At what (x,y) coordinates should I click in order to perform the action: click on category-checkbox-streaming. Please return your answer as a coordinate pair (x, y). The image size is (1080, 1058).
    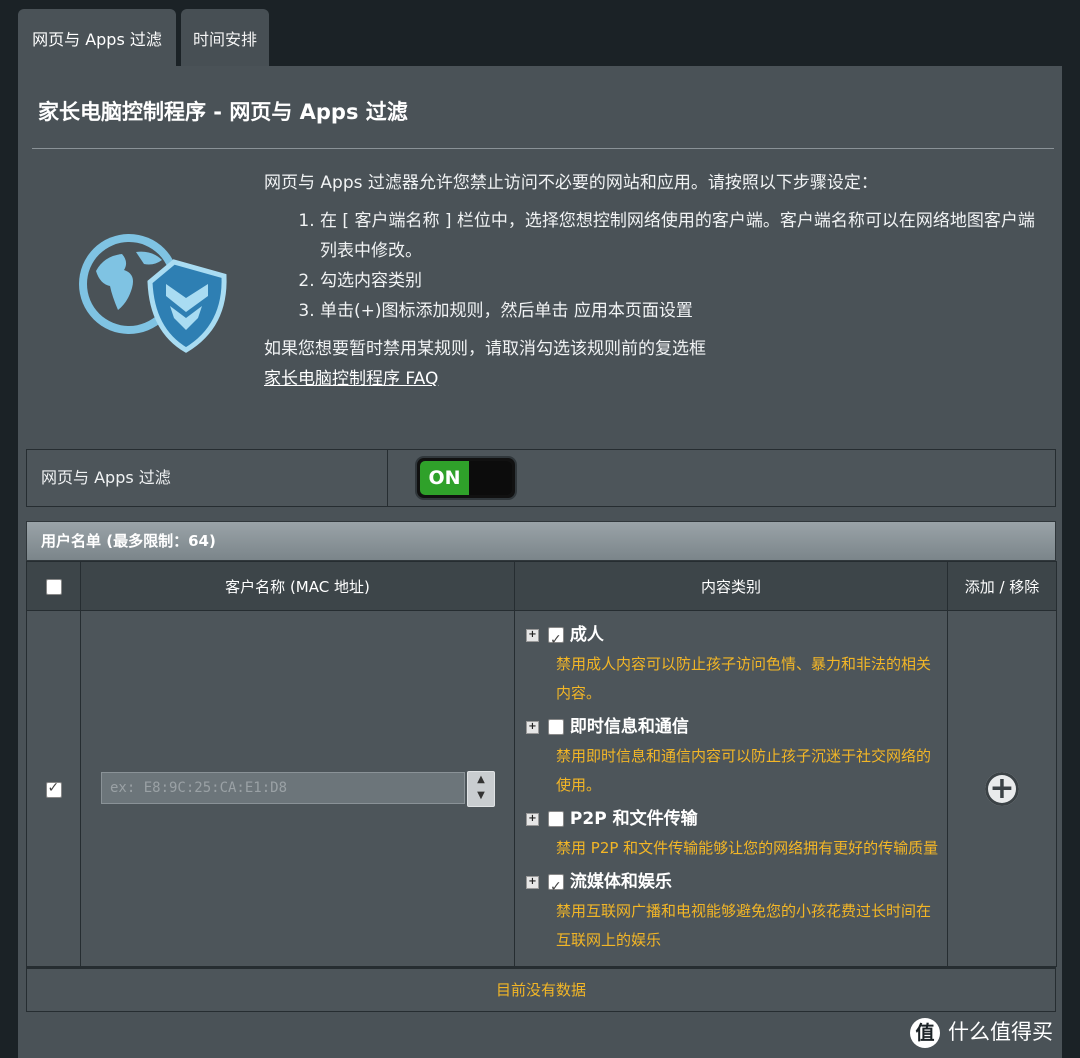
    Looking at the image, I should click on (556, 887).